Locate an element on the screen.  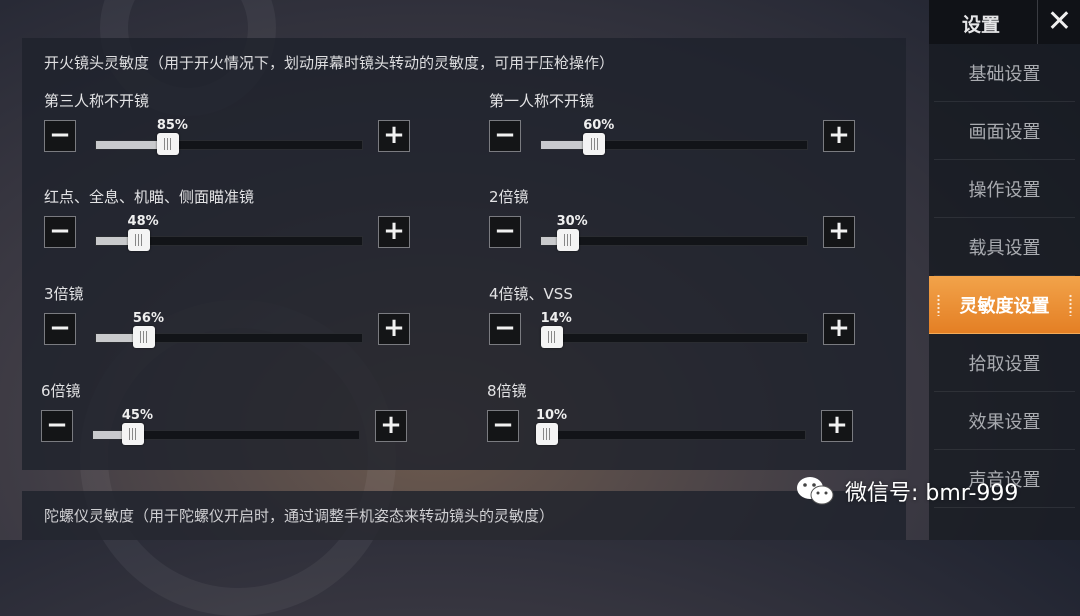
slider-percent: 48% is located at coordinates (143, 221).